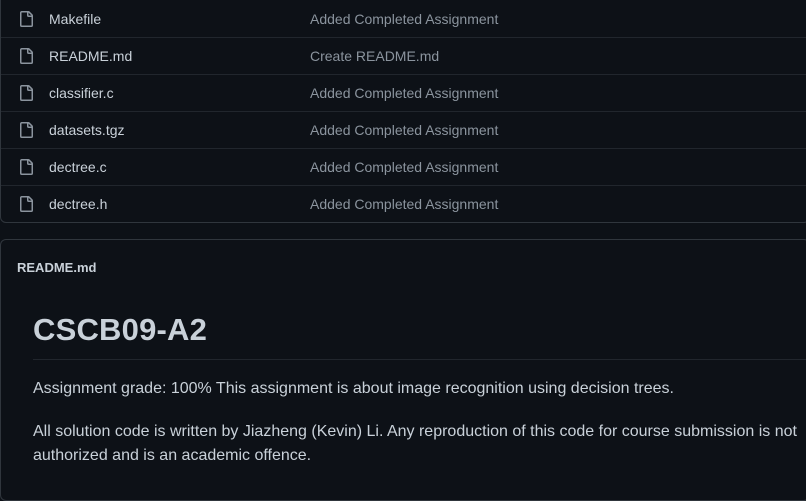  I want to click on file-row-classifier: classifier.c Added Completed Assignment, so click(403, 92).